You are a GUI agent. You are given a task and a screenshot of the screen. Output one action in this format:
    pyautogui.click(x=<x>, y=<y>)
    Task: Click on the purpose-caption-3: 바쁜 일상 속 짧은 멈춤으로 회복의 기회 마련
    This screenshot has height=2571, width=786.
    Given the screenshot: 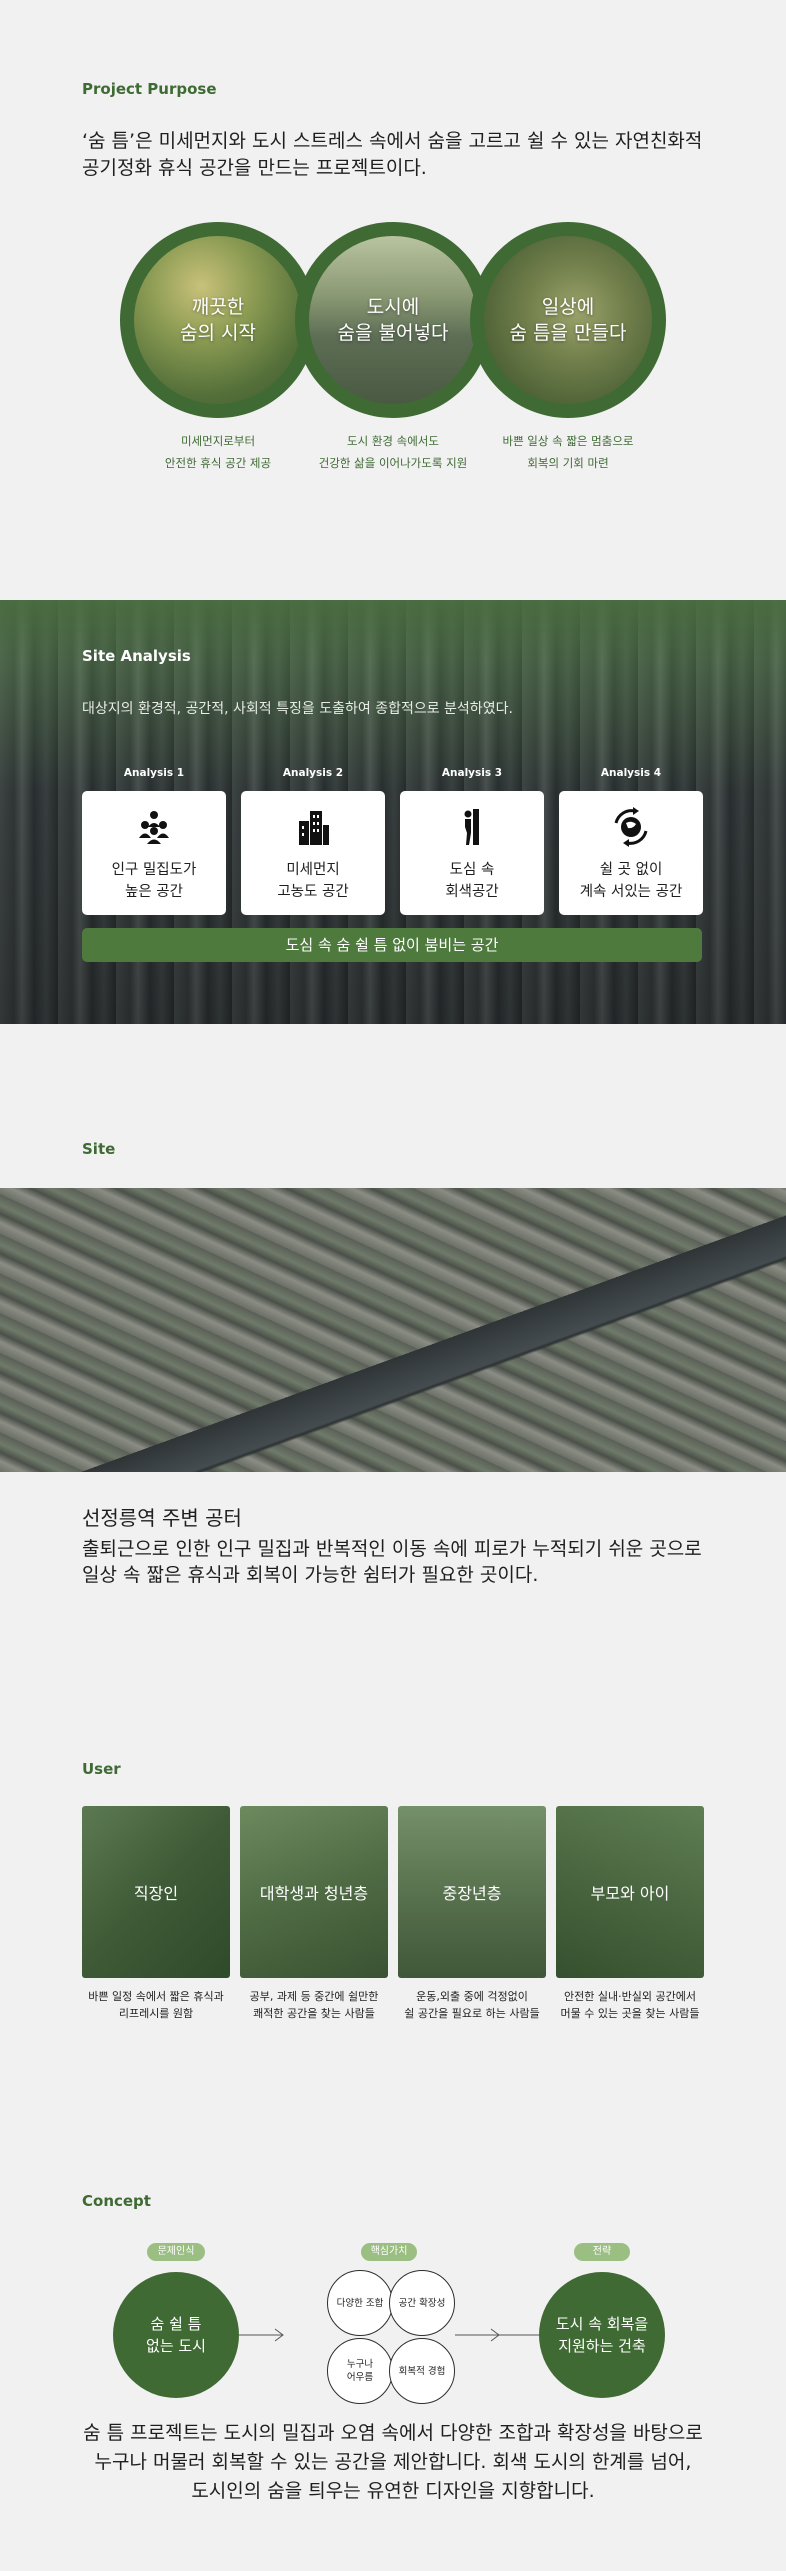 What is the action you would take?
    pyautogui.click(x=568, y=452)
    